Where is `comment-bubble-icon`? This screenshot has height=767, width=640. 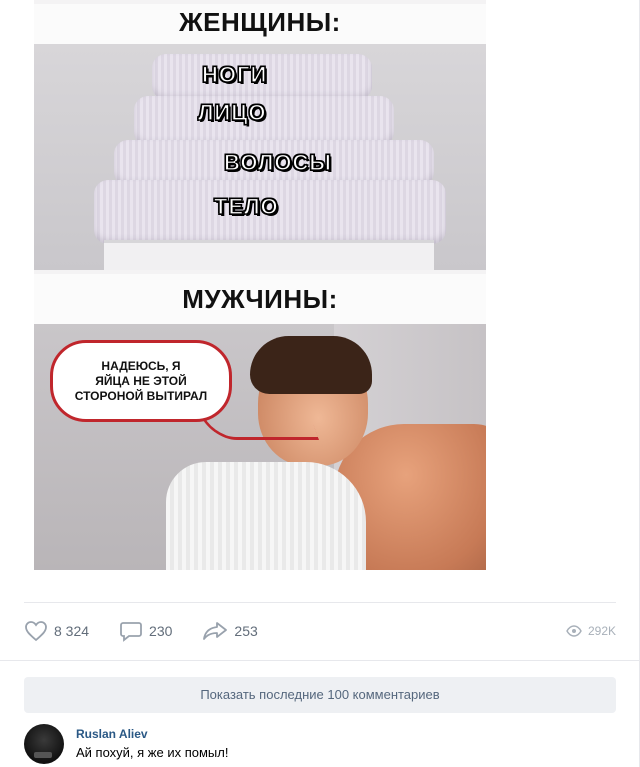 comment-bubble-icon is located at coordinates (131, 632).